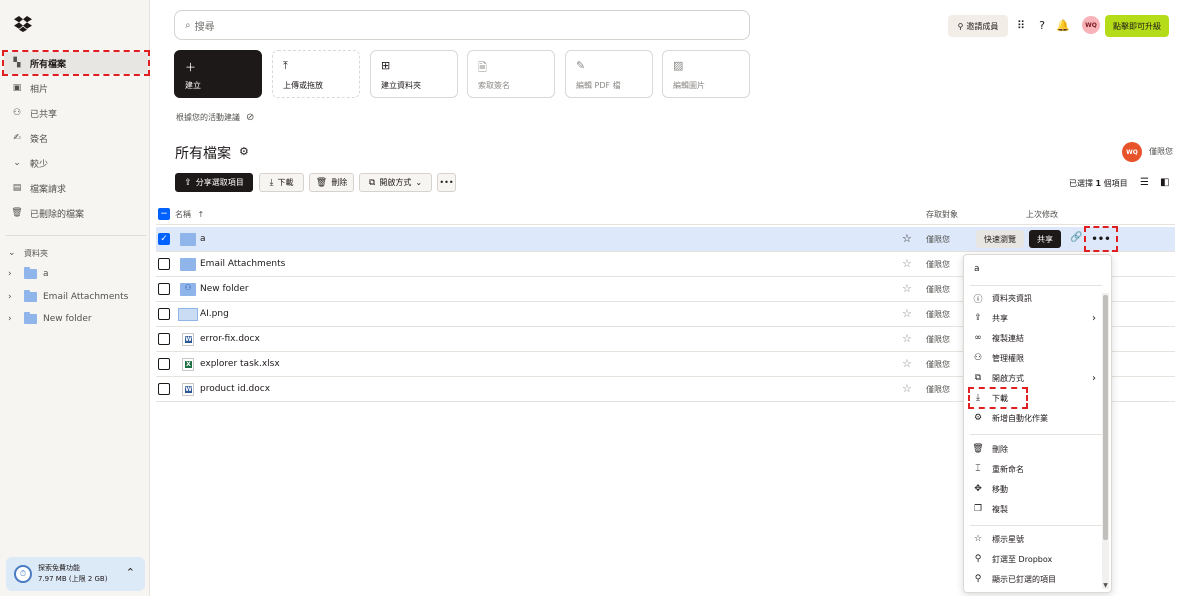 The width and height of the screenshot is (1200, 596). I want to click on menu-item-pin: ⚲ 釘選至 Dropbox, so click(1036, 559).